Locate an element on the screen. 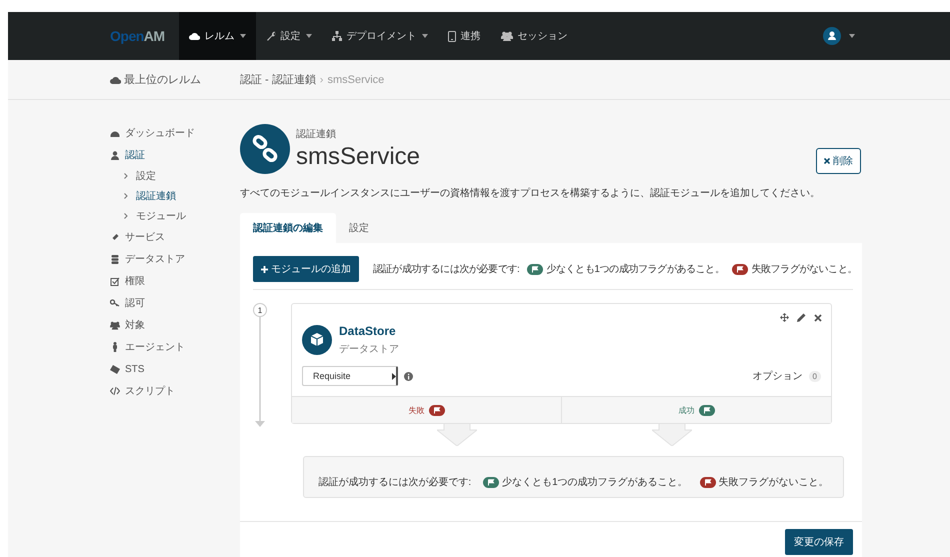 Image resolution: width=950 pixels, height=557 pixels. tab: 設定 is located at coordinates (359, 228).